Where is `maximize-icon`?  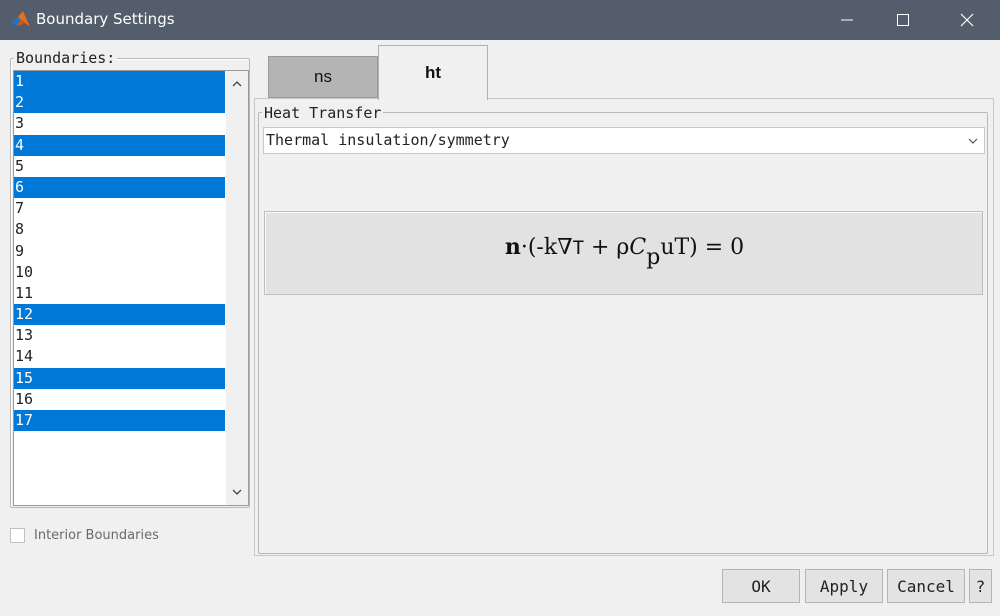
maximize-icon is located at coordinates (903, 20).